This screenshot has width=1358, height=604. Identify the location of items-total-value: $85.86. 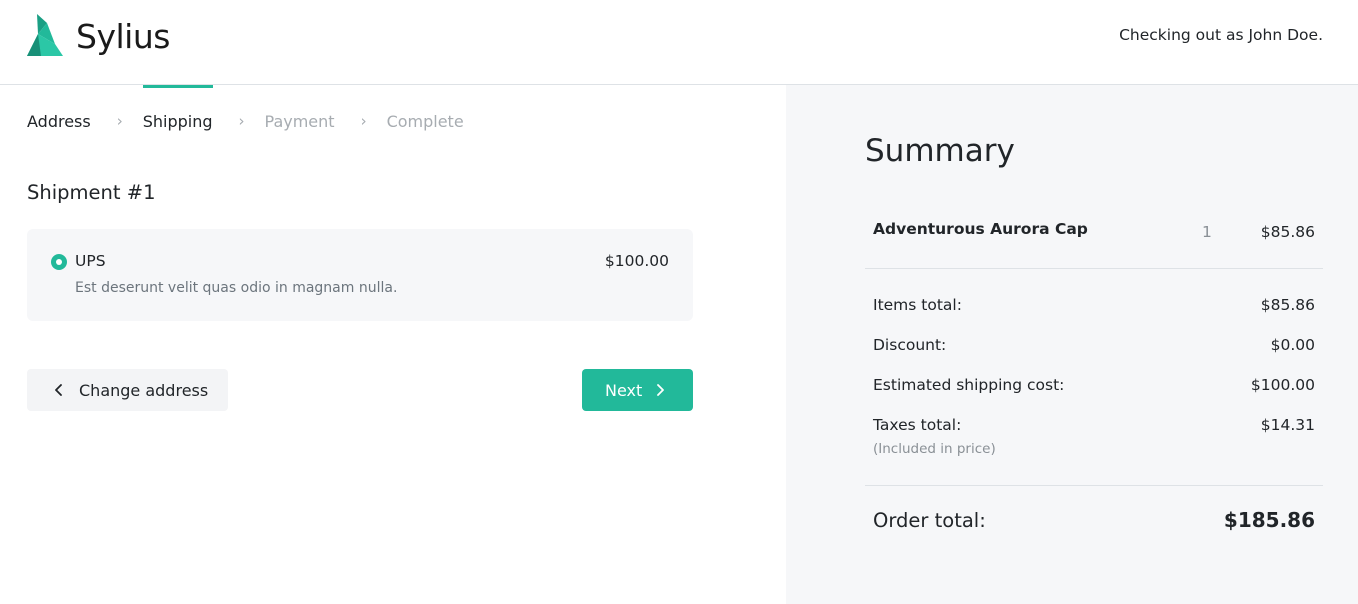
(1287, 305).